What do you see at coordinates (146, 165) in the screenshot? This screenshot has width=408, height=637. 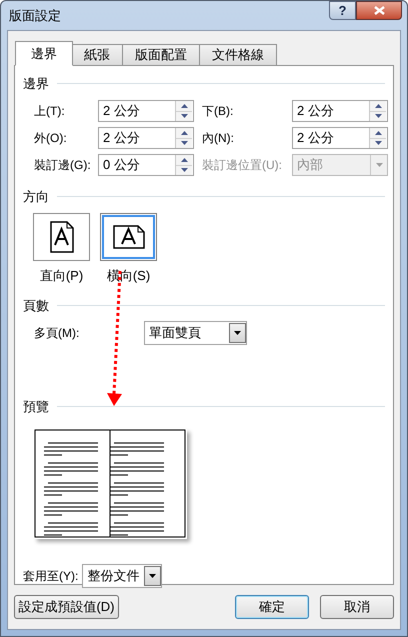 I see `spin-field: 0 公分` at bounding box center [146, 165].